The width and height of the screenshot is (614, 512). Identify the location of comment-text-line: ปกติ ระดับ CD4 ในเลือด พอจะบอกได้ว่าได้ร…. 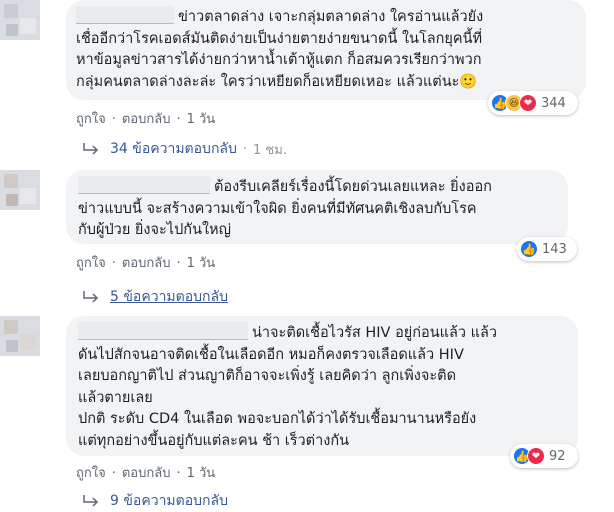
(277, 419).